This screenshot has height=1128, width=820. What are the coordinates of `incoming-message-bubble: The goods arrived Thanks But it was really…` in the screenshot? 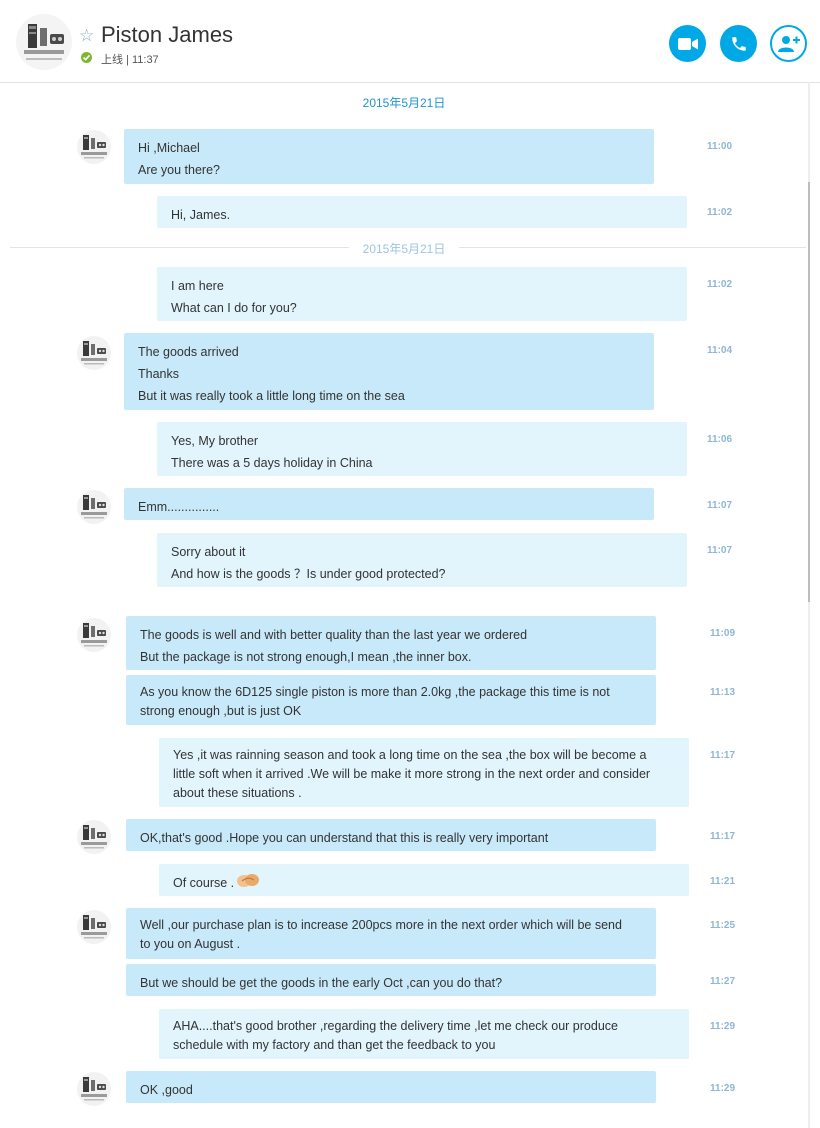 It's located at (389, 371).